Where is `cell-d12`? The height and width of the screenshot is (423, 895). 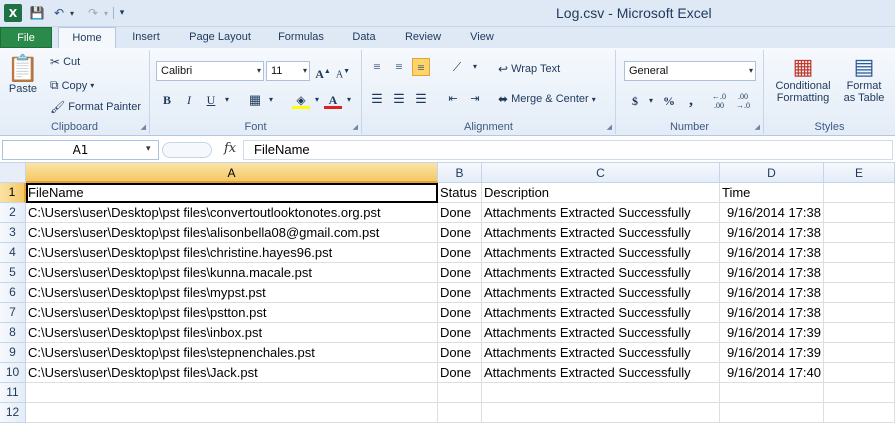
cell-d12 is located at coordinates (772, 413).